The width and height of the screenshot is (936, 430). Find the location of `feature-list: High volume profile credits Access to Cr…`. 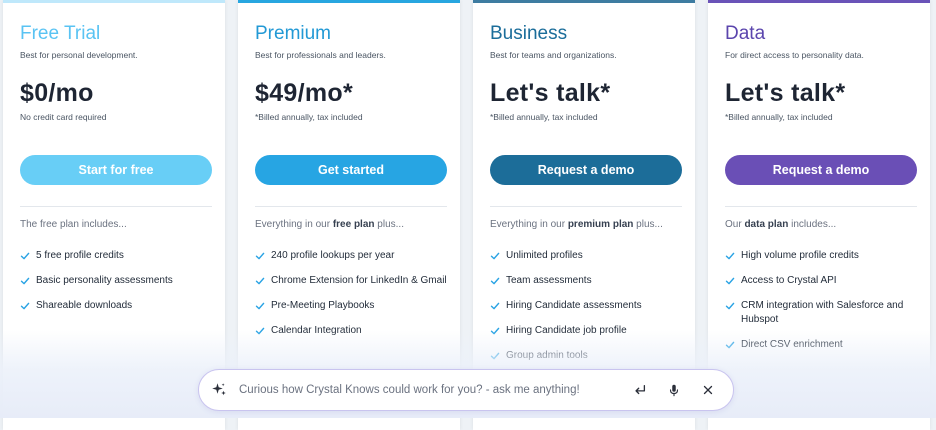

feature-list: High volume profile credits Access to Cr… is located at coordinates (822, 306).